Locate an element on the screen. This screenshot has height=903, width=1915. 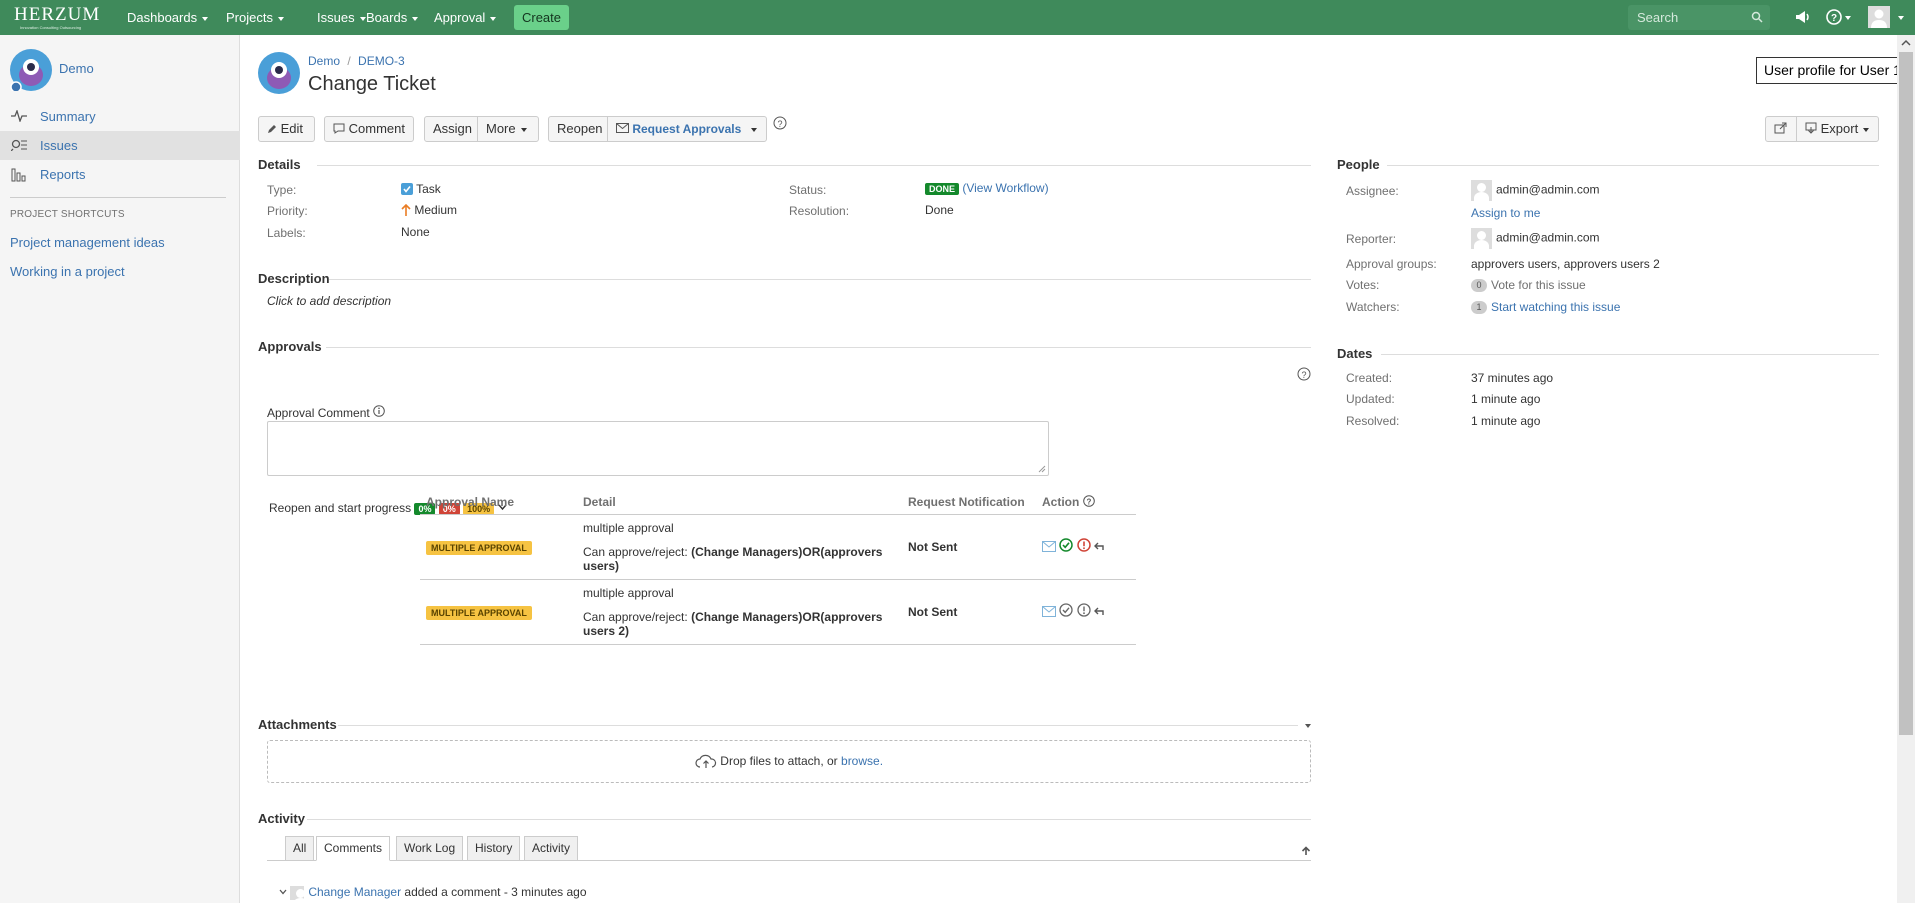
created-value: 37 minutes ago is located at coordinates (1512, 378).